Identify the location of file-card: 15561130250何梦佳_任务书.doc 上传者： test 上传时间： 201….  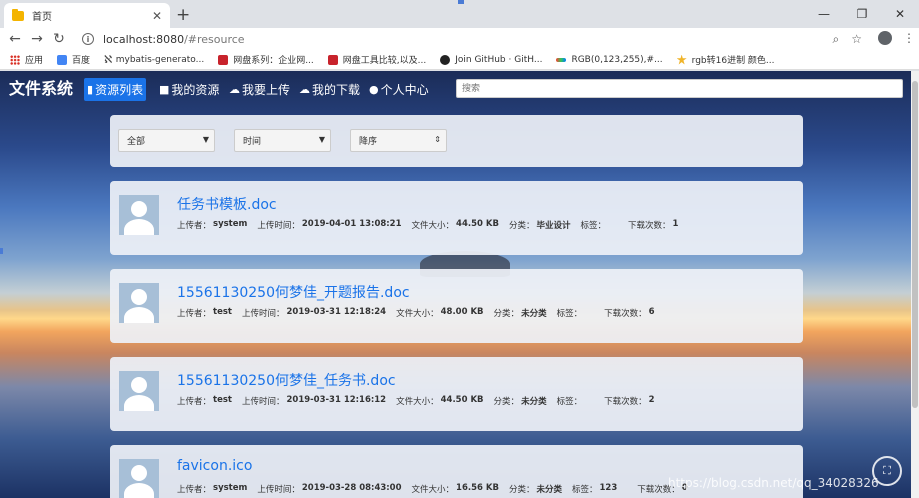
(456, 394).